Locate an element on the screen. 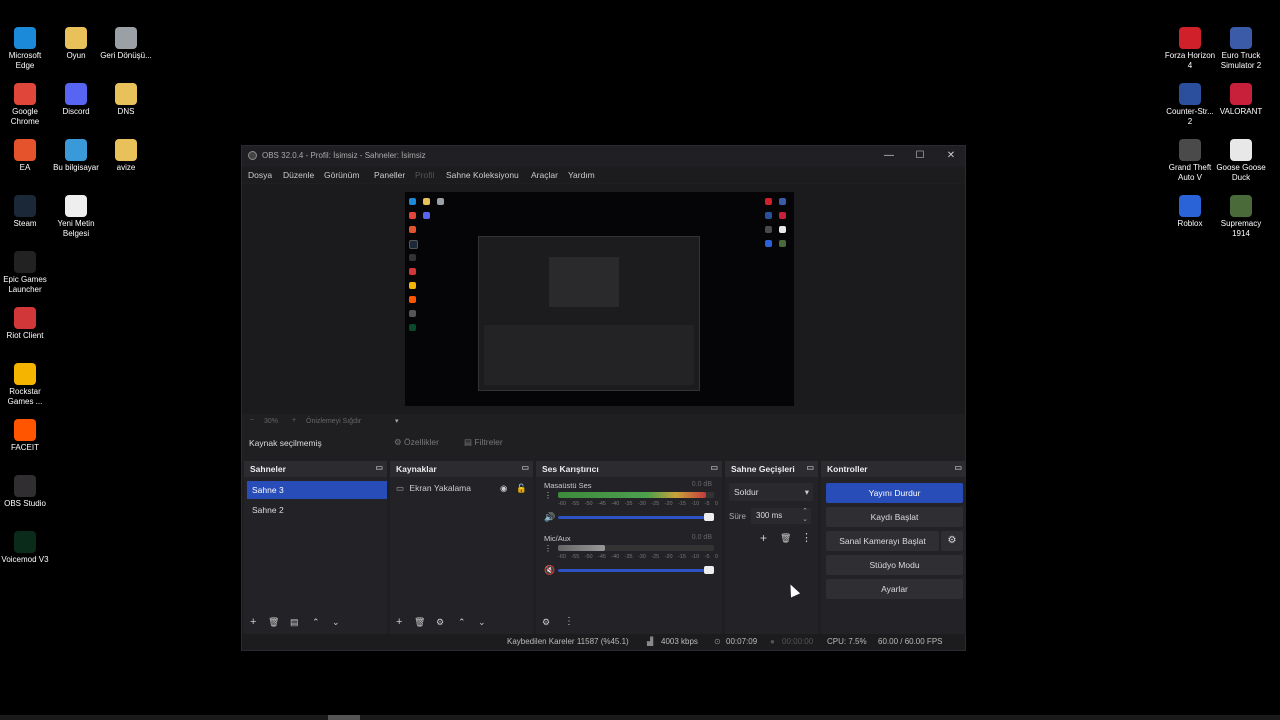 The width and height of the screenshot is (1280, 720). zoom-value: 30% is located at coordinates (271, 421).